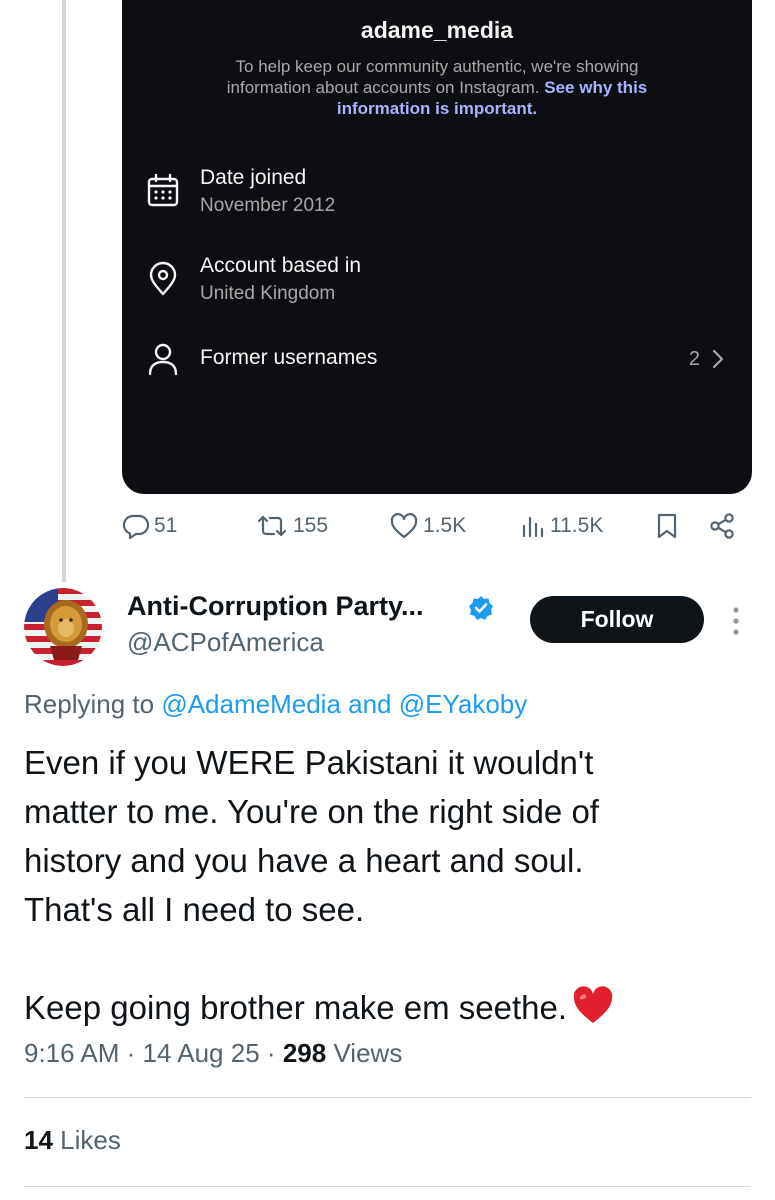  I want to click on reply-icon, so click(136, 527).